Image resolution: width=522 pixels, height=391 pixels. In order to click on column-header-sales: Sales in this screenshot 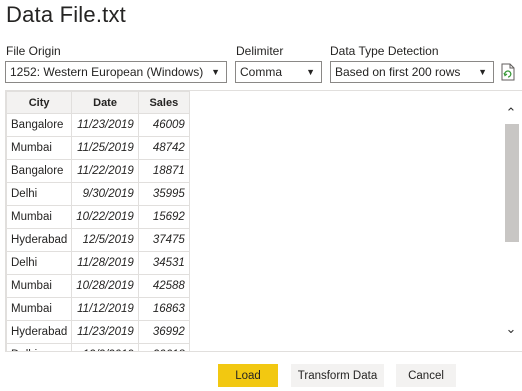, I will do `click(163, 102)`.